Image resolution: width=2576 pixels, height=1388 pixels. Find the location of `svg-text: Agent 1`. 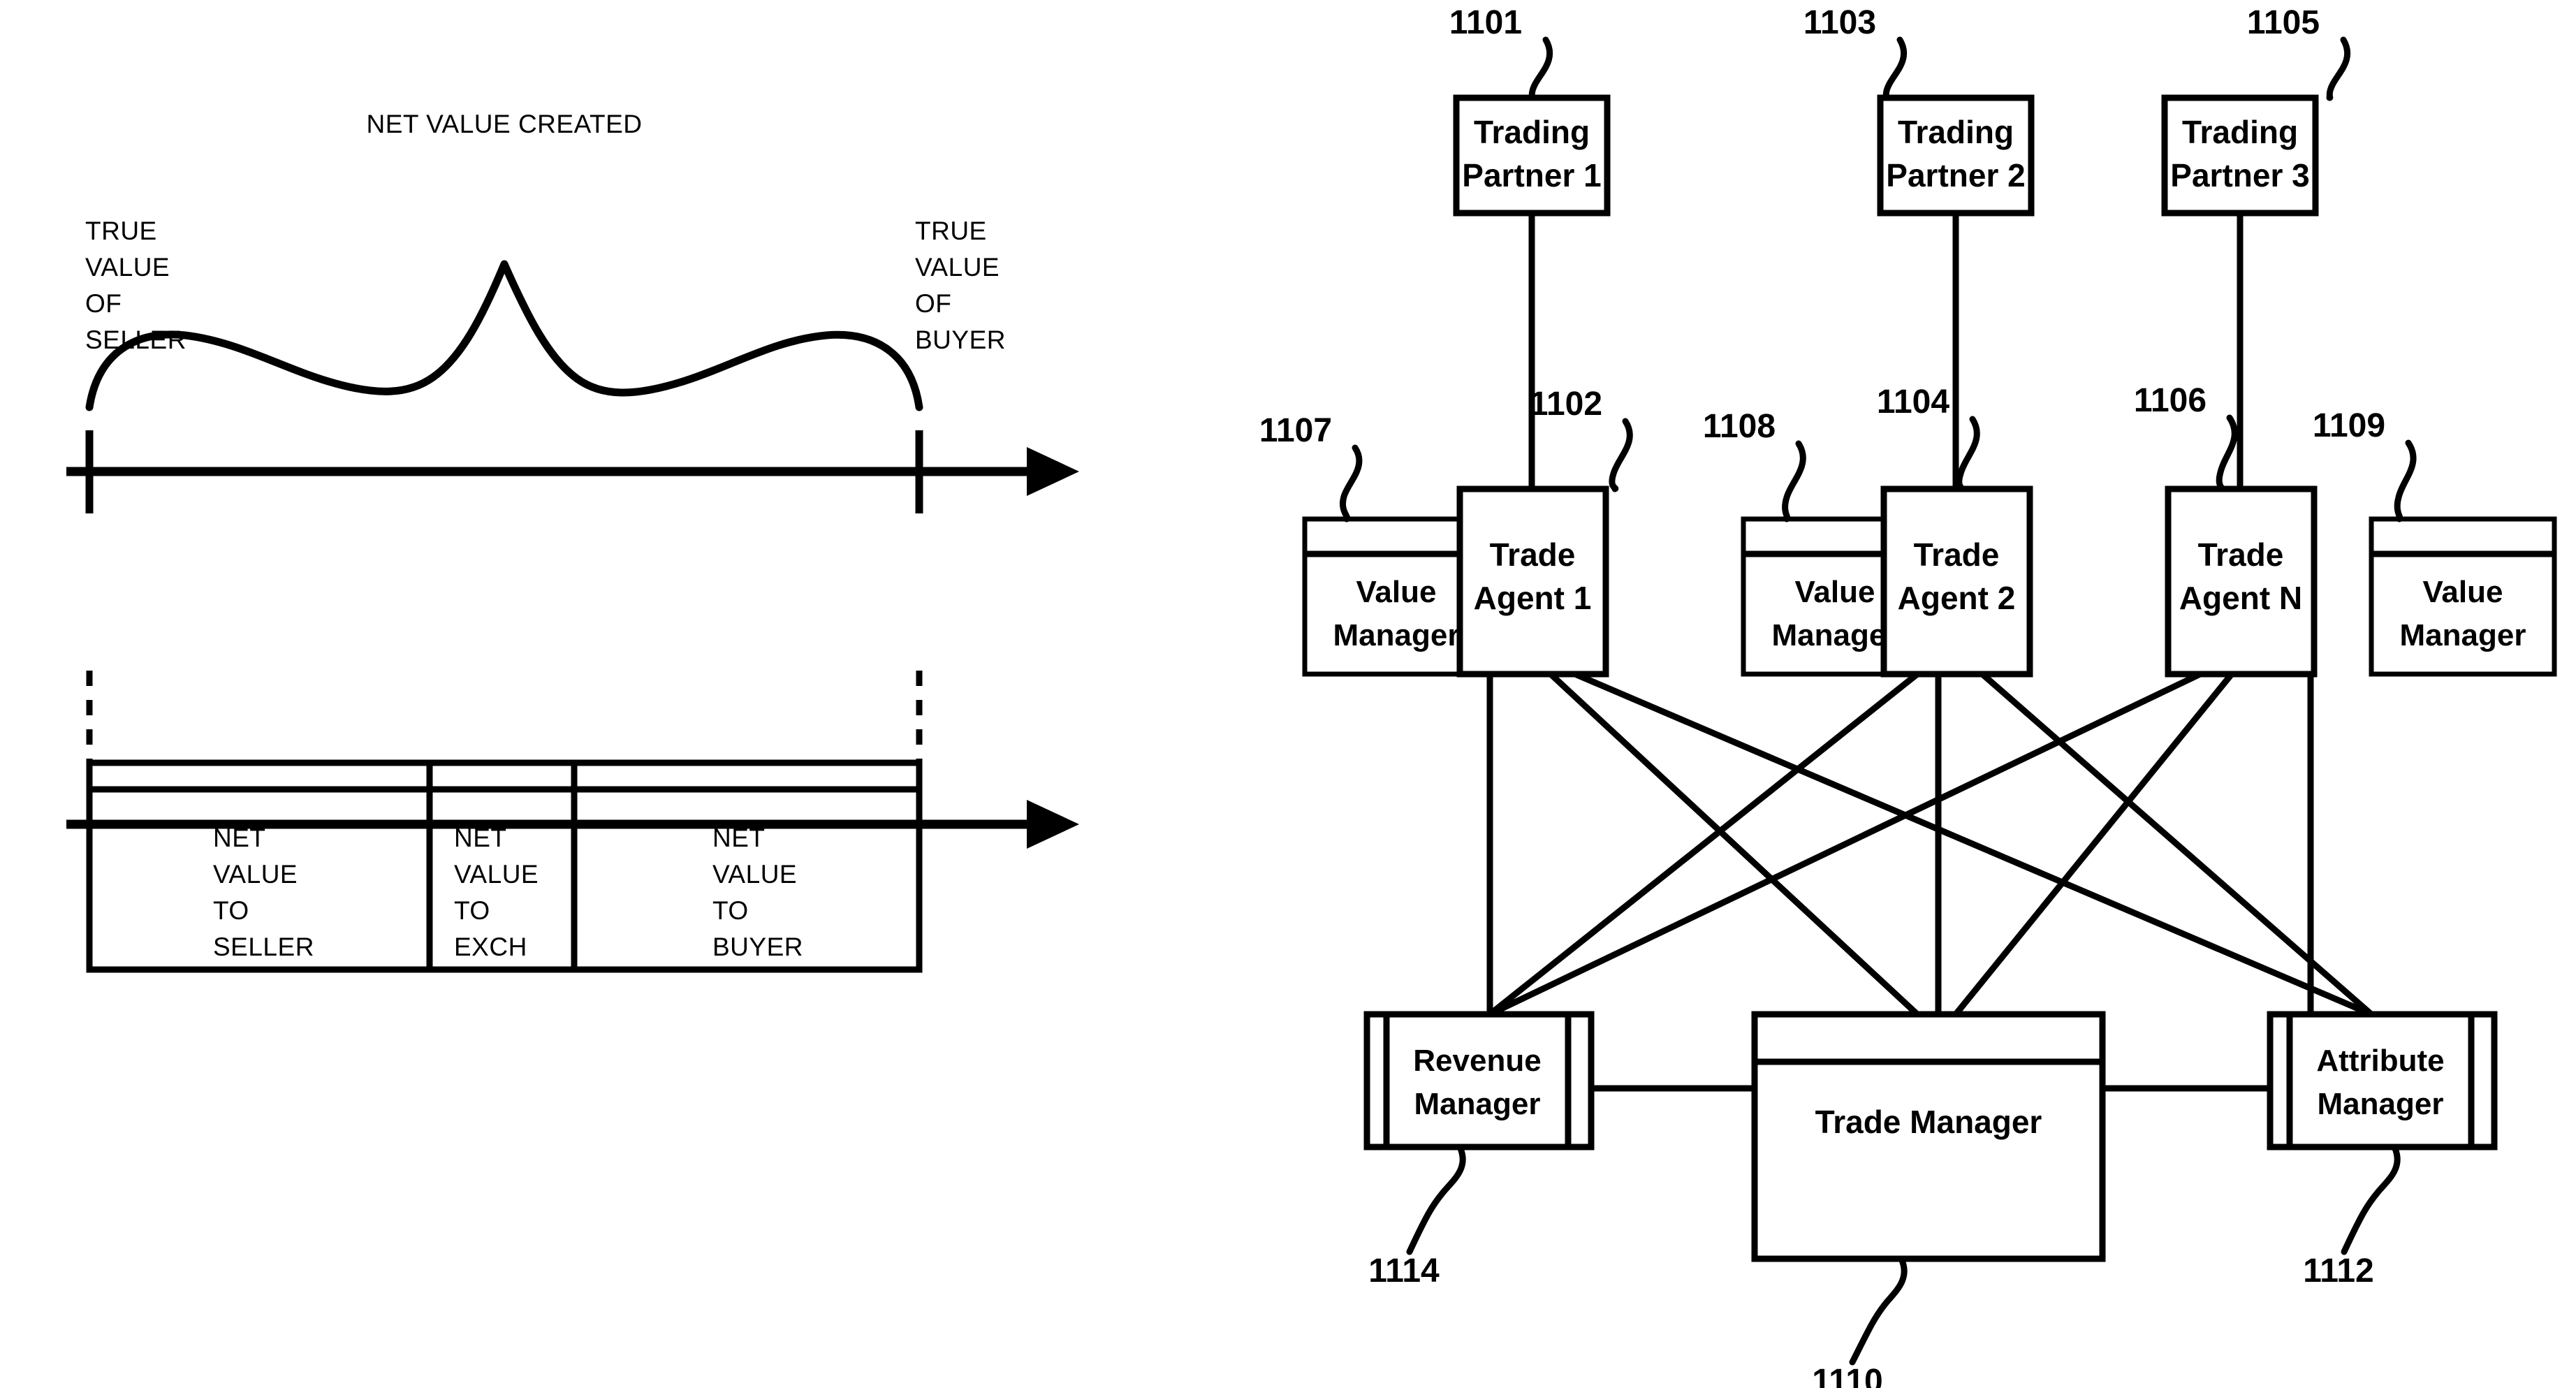

svg-text: Agent 1 is located at coordinates (1533, 598).